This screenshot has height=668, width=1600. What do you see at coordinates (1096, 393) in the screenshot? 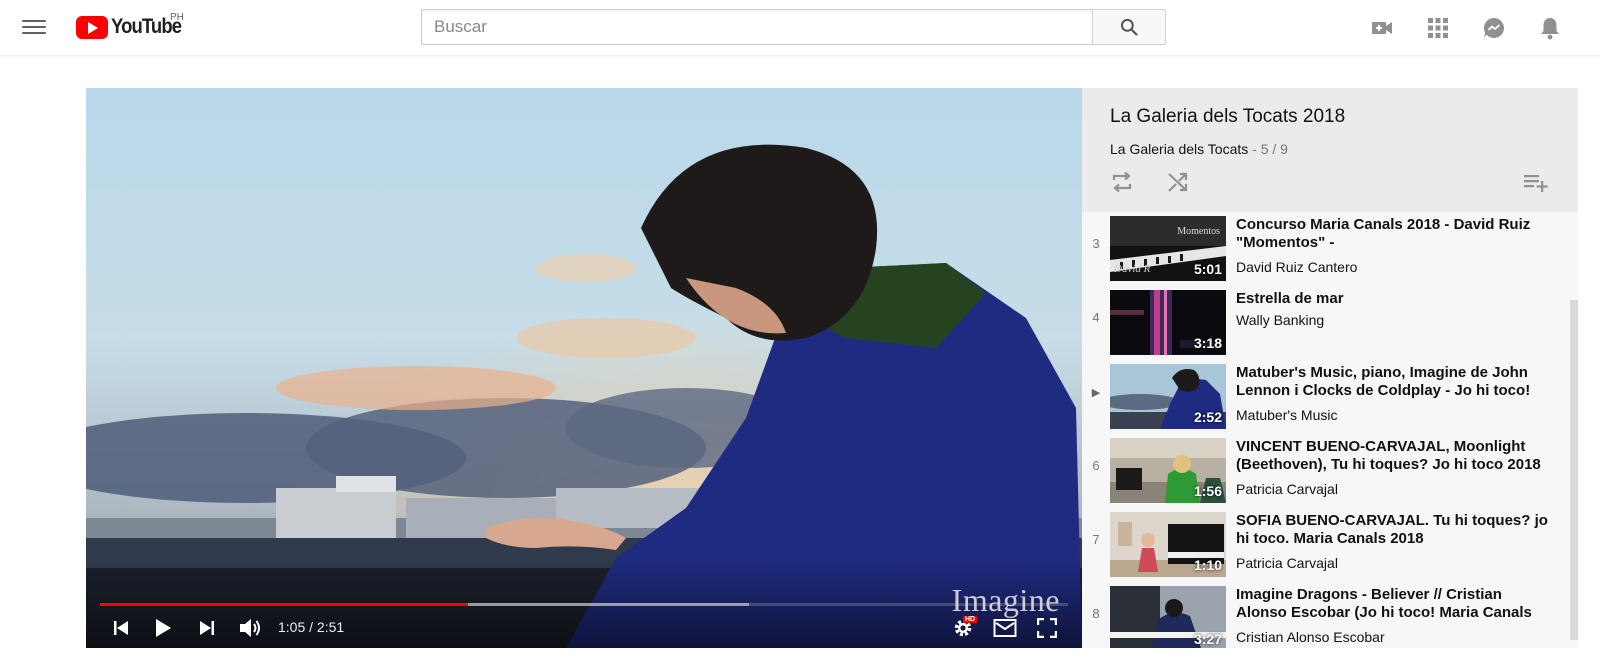
I see `now-playing-icon: ▶` at bounding box center [1096, 393].